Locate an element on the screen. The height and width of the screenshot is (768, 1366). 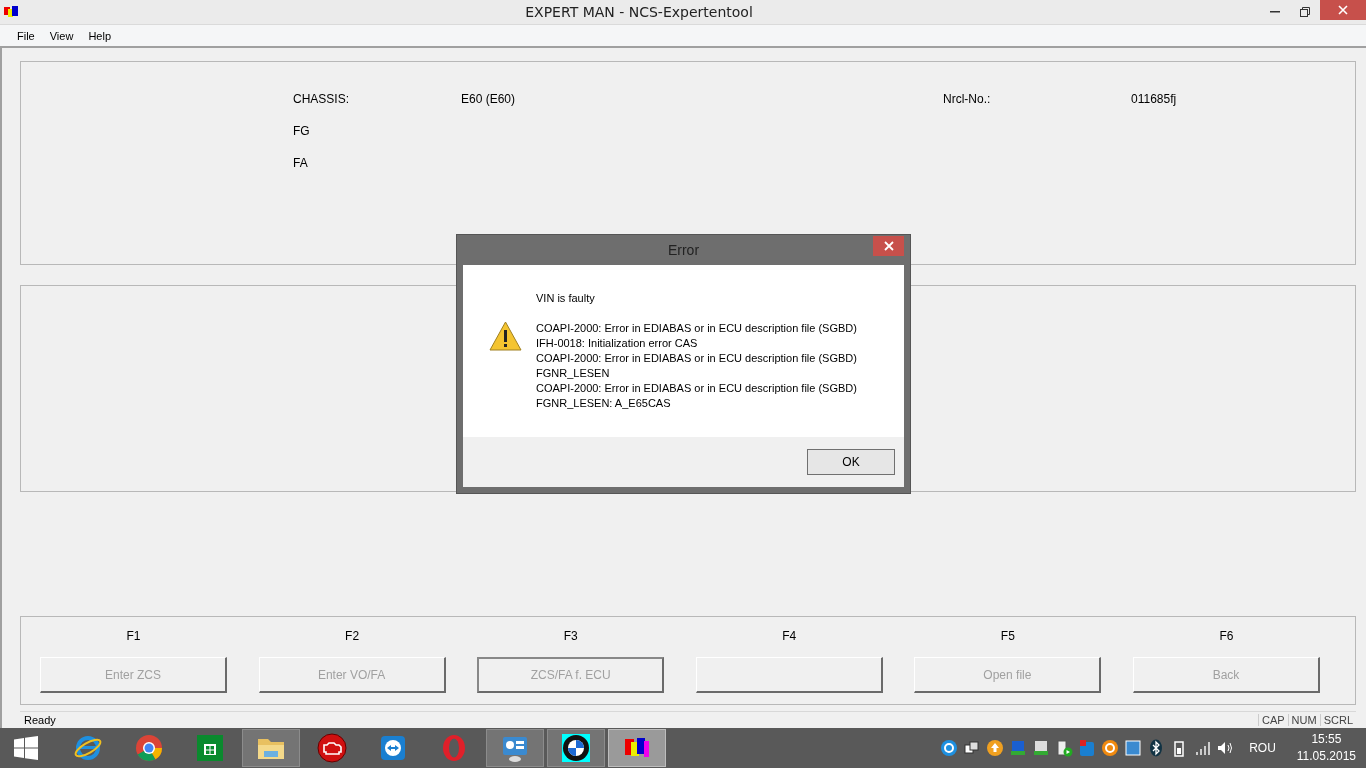
app-logo-icon is located at coordinates (11, 12).